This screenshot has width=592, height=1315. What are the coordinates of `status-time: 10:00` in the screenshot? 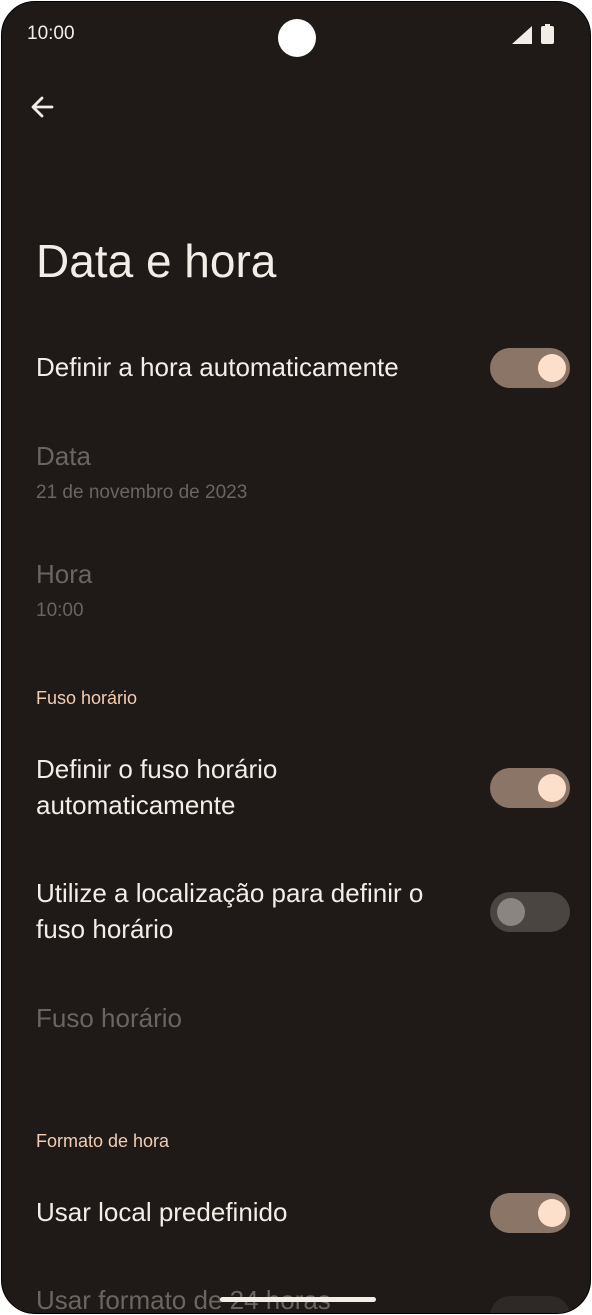 It's located at (51, 33).